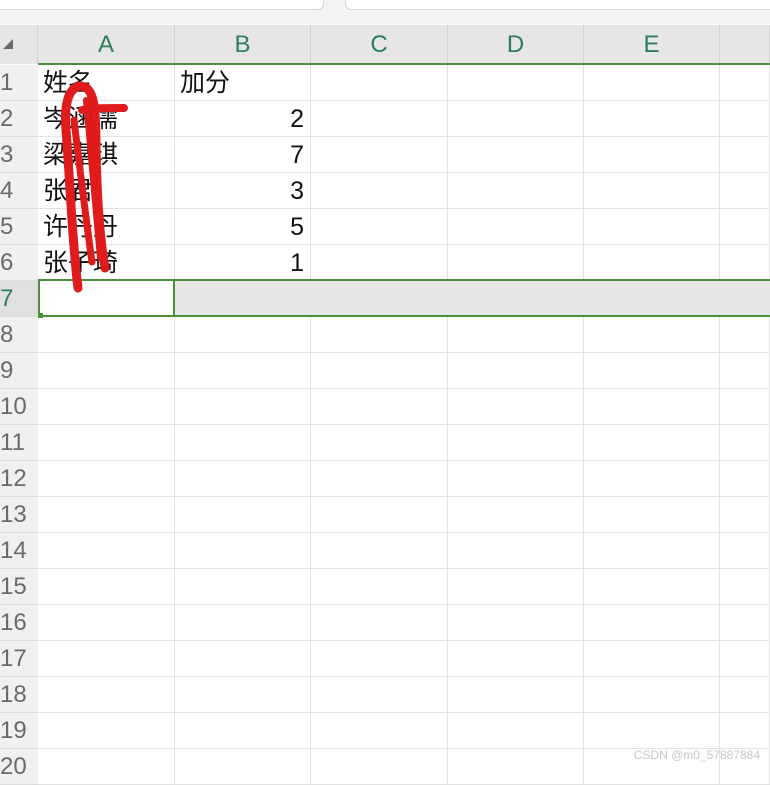  What do you see at coordinates (745, 44) in the screenshot?
I see `column-header-f` at bounding box center [745, 44].